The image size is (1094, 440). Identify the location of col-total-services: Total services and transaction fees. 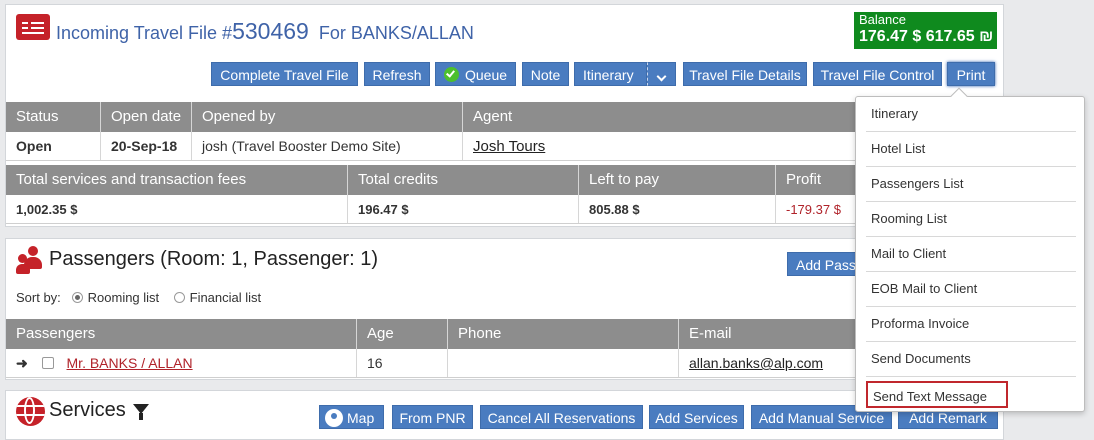
(177, 180).